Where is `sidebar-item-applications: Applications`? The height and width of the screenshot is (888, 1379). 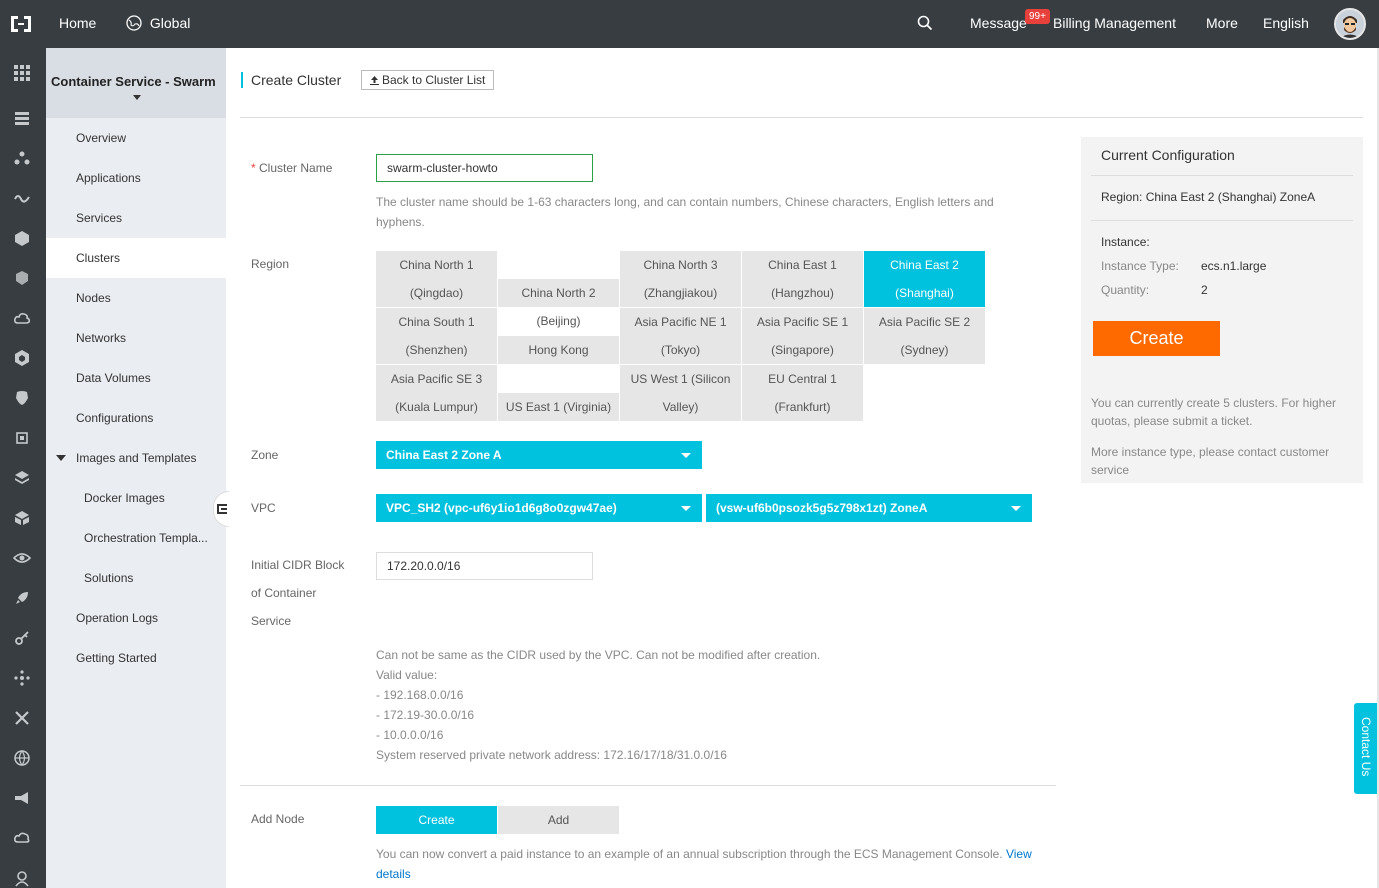 sidebar-item-applications: Applications is located at coordinates (136, 178).